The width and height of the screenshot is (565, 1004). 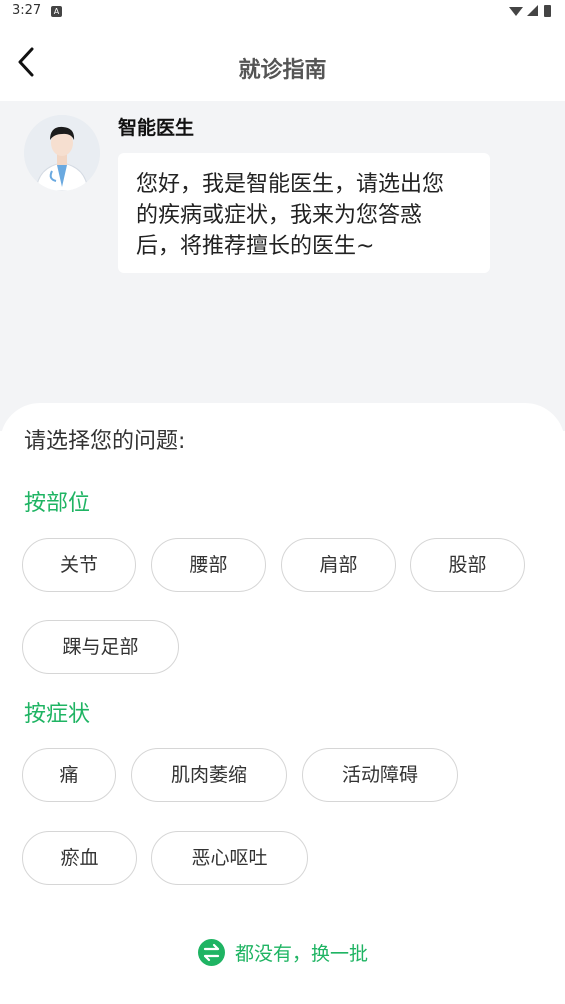 I want to click on doctor-icon, so click(x=62, y=153).